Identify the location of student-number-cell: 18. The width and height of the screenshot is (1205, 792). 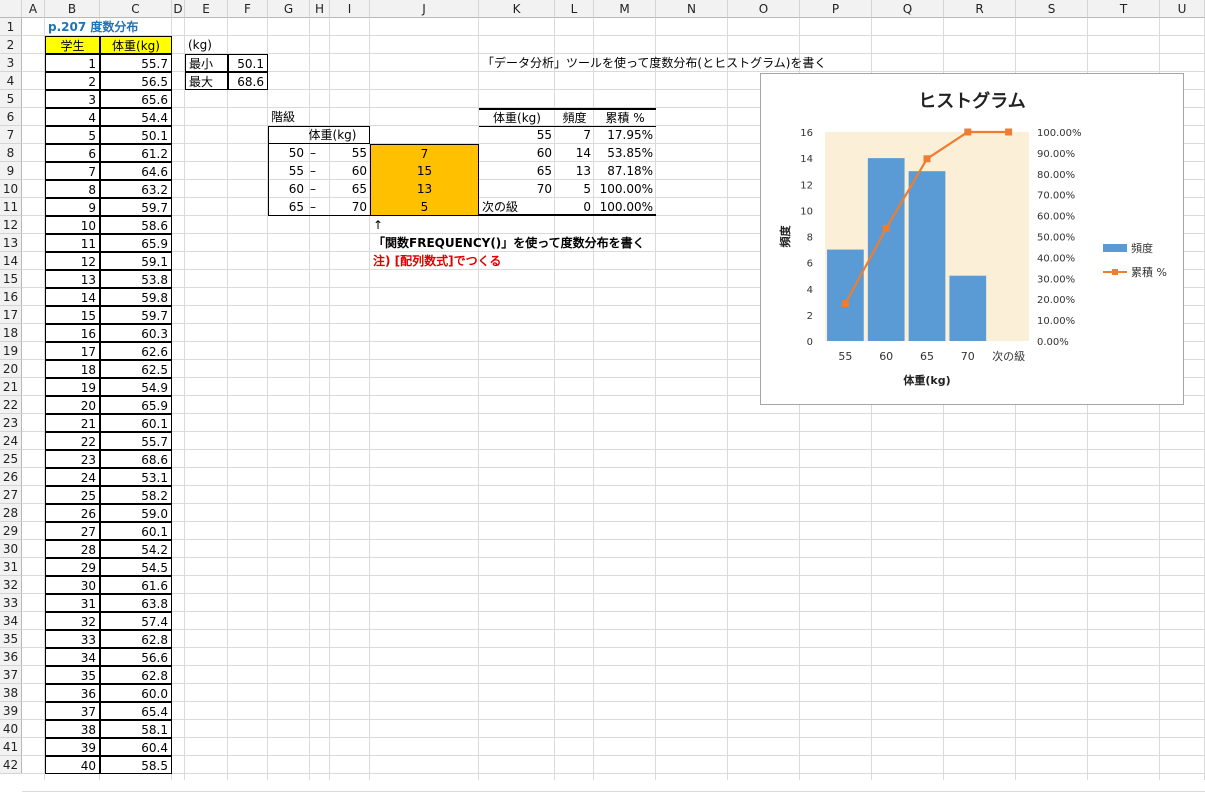
(72, 369).